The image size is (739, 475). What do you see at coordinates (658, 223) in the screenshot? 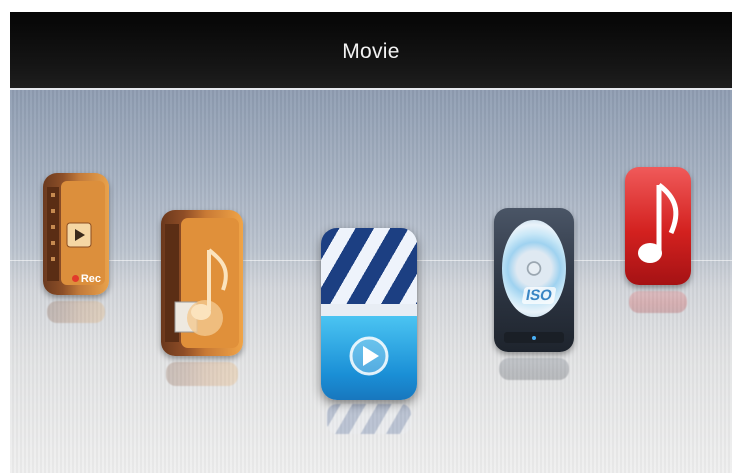
I see `note-glyph` at bounding box center [658, 223].